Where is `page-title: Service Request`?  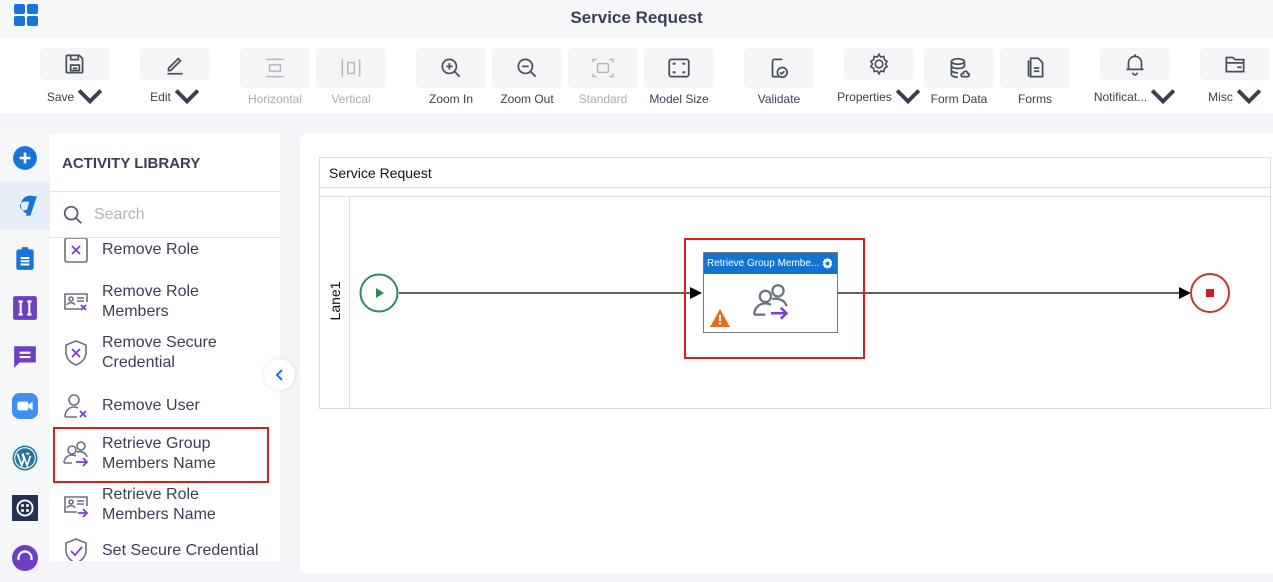 page-title: Service Request is located at coordinates (636, 17).